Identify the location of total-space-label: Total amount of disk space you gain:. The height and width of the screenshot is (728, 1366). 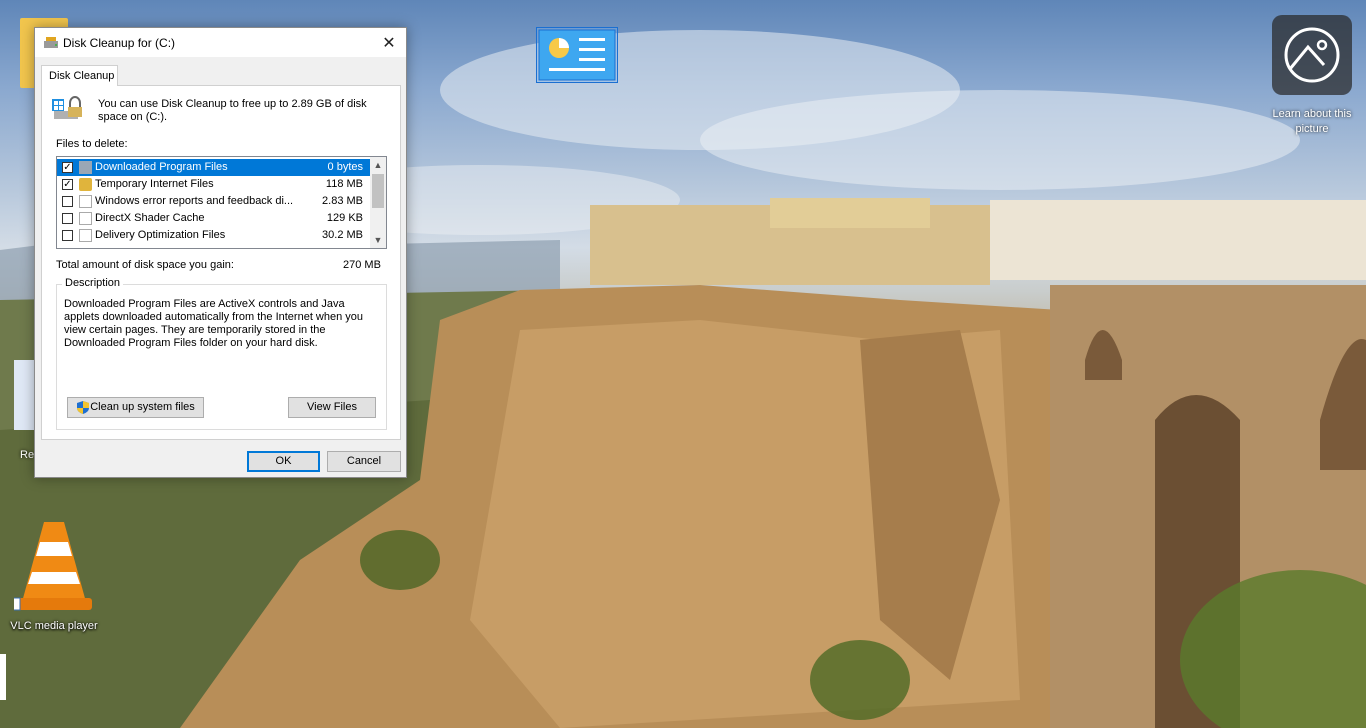
(145, 265).